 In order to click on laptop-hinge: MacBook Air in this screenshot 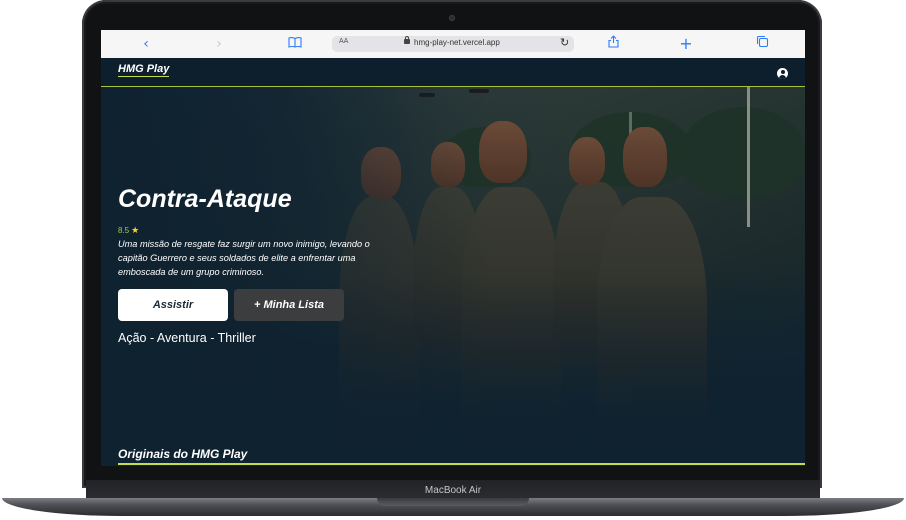, I will do `click(453, 490)`.